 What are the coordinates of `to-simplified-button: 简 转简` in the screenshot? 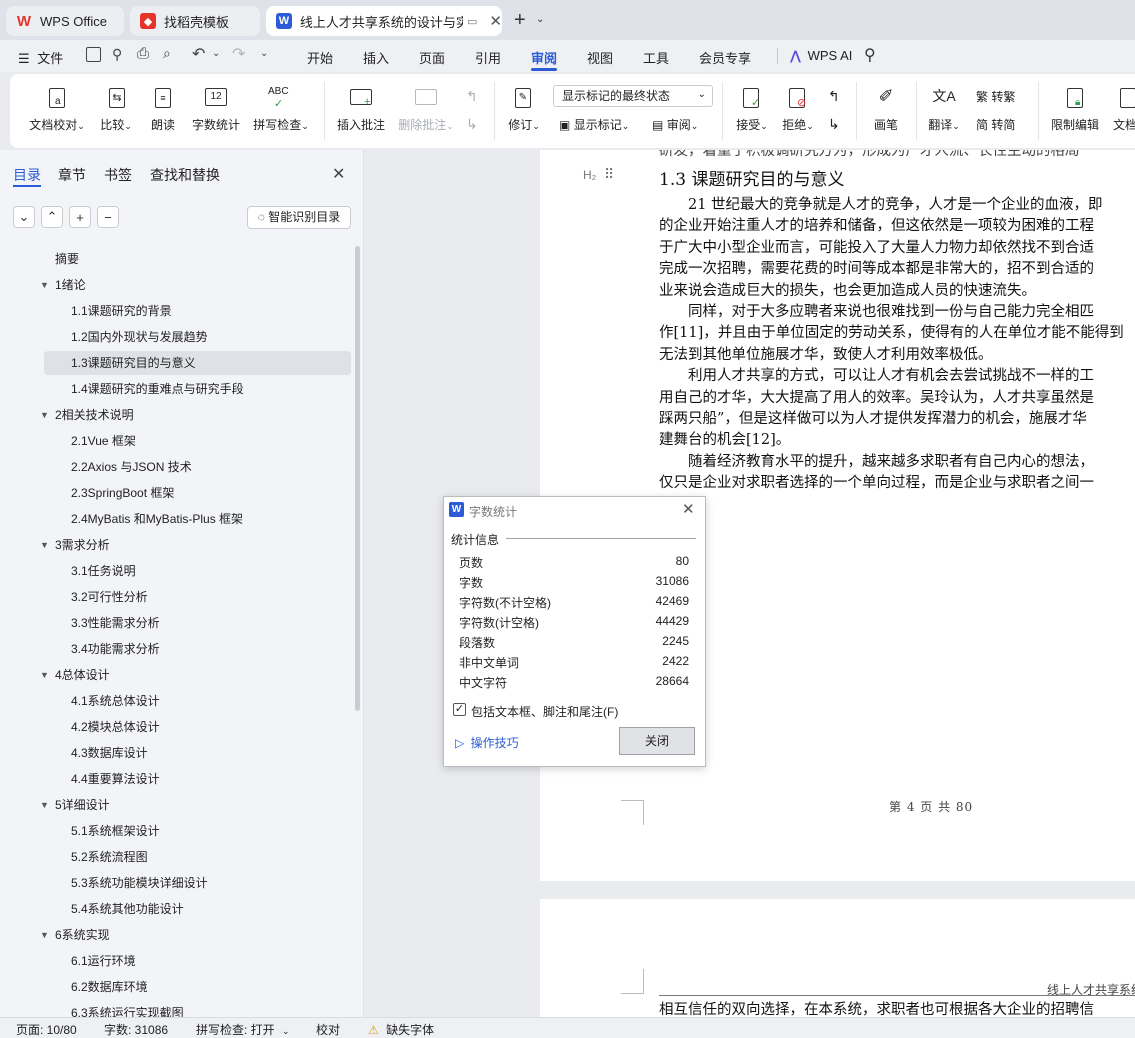 It's located at (995, 124).